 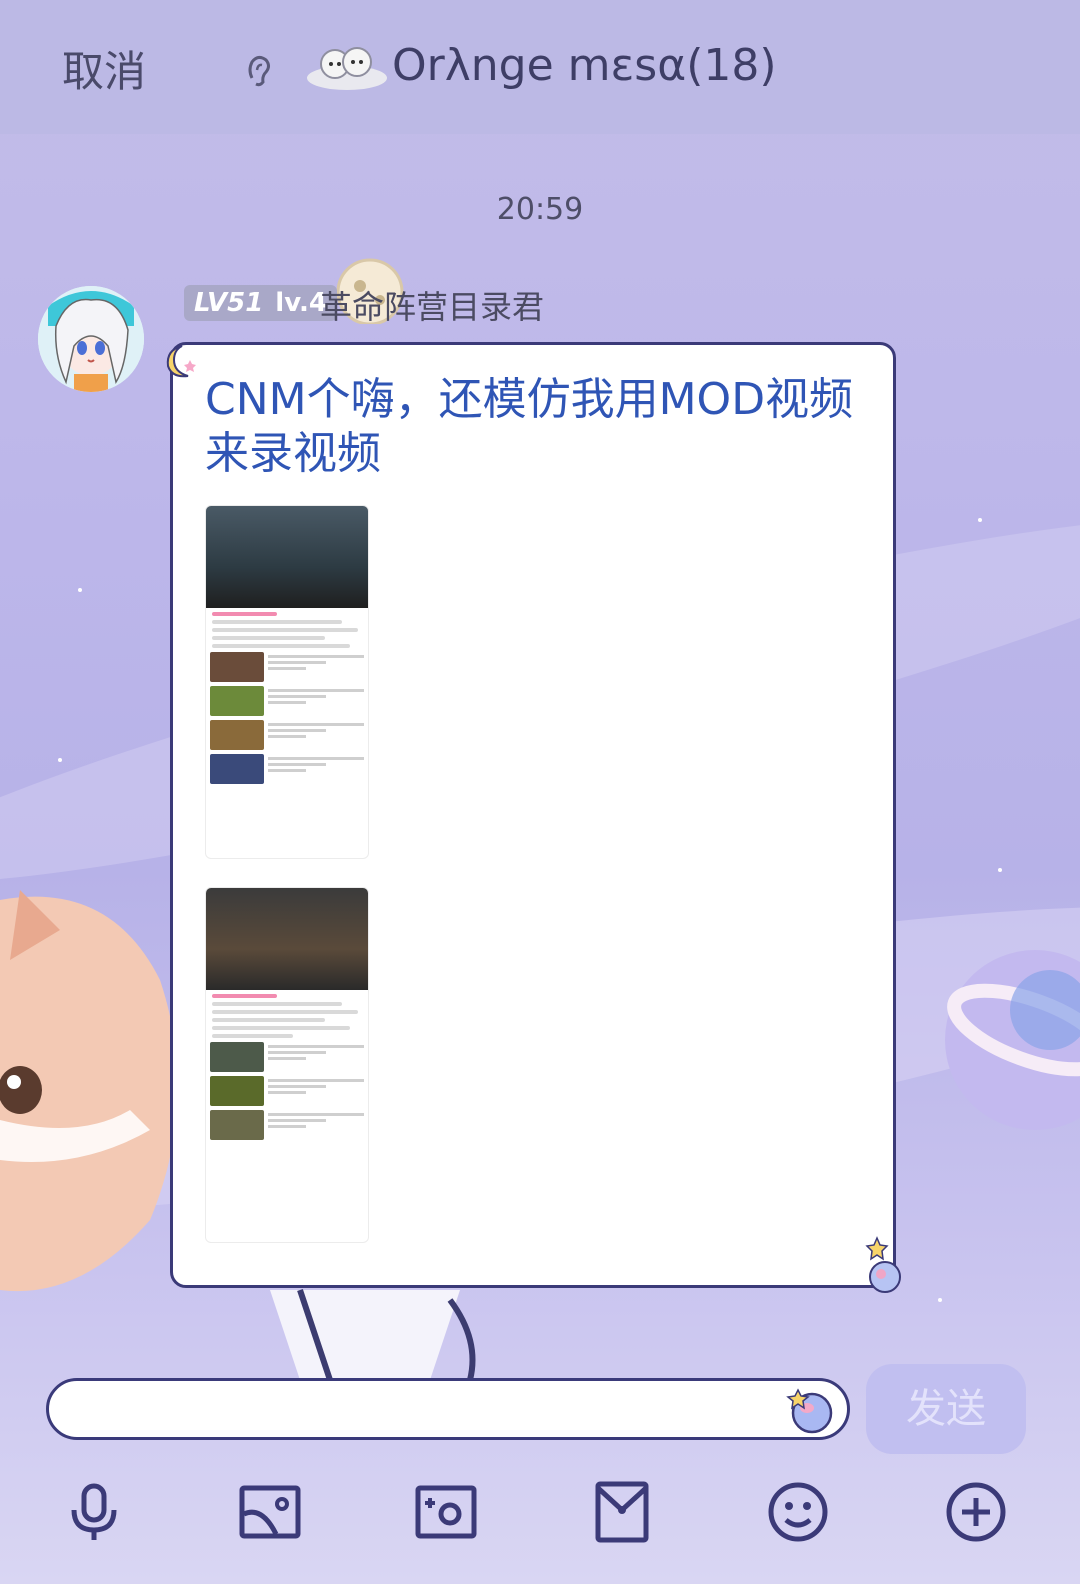 I want to click on cancel-button: 取消, so click(x=104, y=68).